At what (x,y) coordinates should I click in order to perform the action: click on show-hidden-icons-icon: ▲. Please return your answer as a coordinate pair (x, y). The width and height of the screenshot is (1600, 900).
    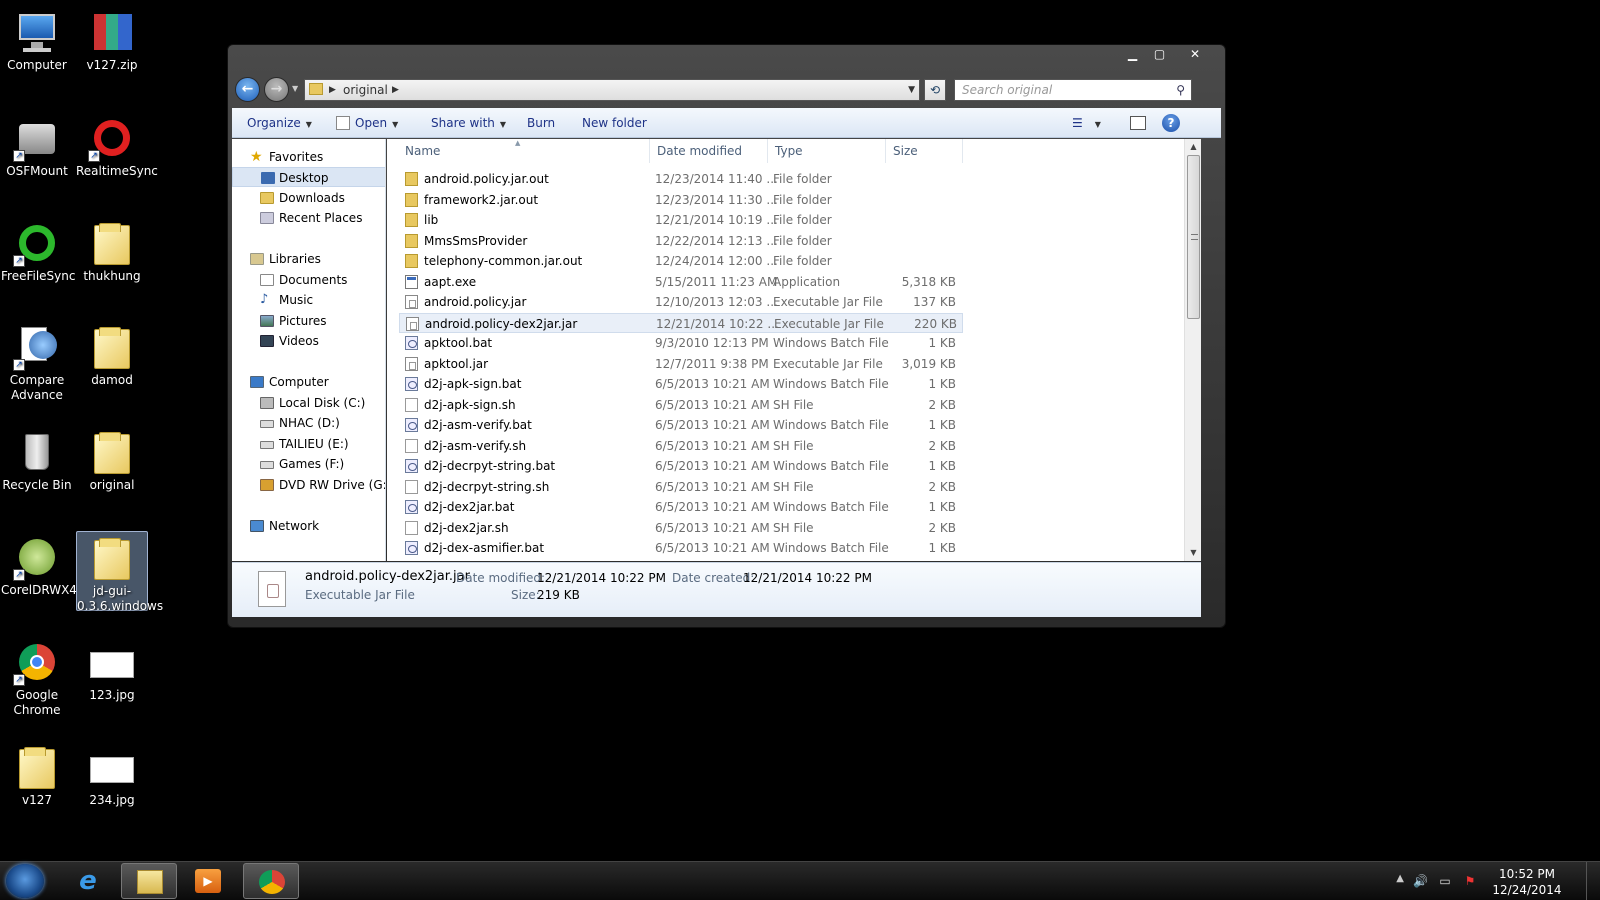
    Looking at the image, I should click on (1400, 878).